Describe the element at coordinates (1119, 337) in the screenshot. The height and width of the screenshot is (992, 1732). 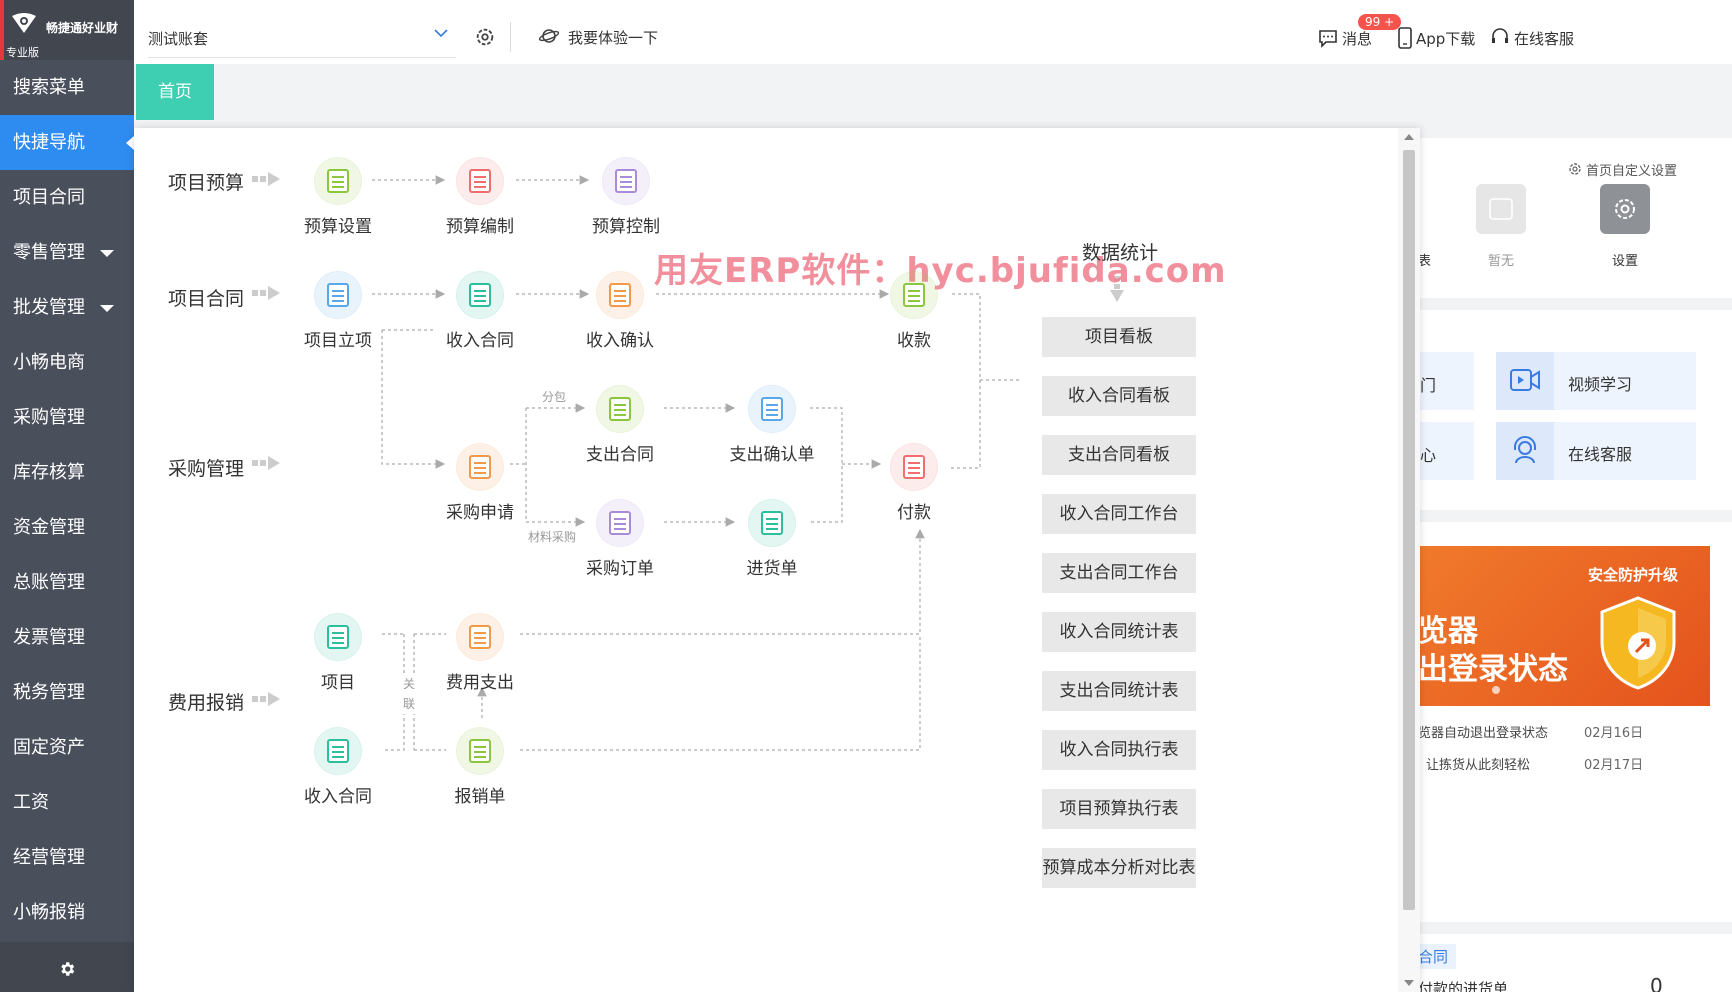
I see `stats-report-button: 项目看板` at that location.